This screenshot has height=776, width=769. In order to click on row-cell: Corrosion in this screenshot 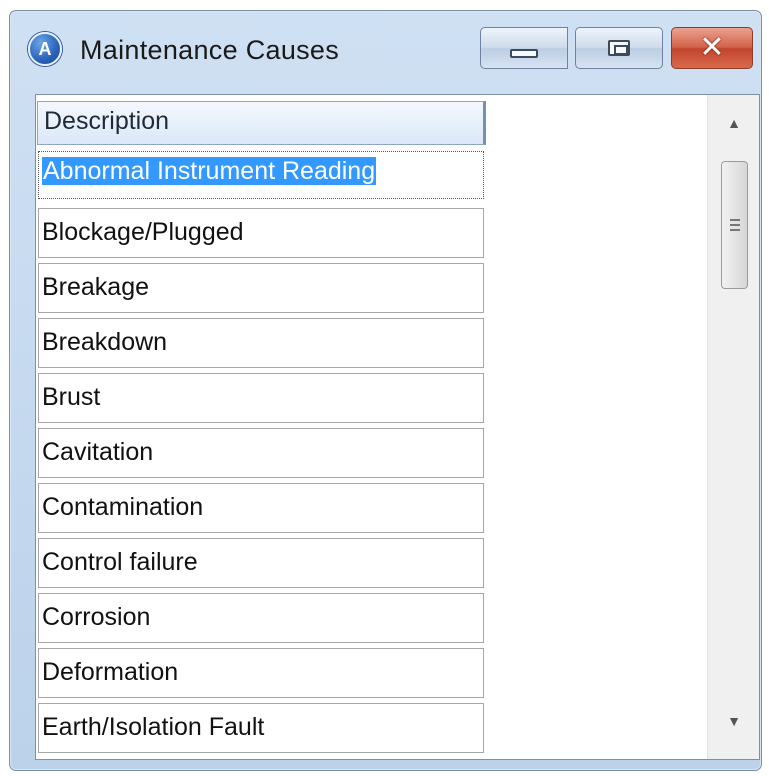, I will do `click(261, 618)`.